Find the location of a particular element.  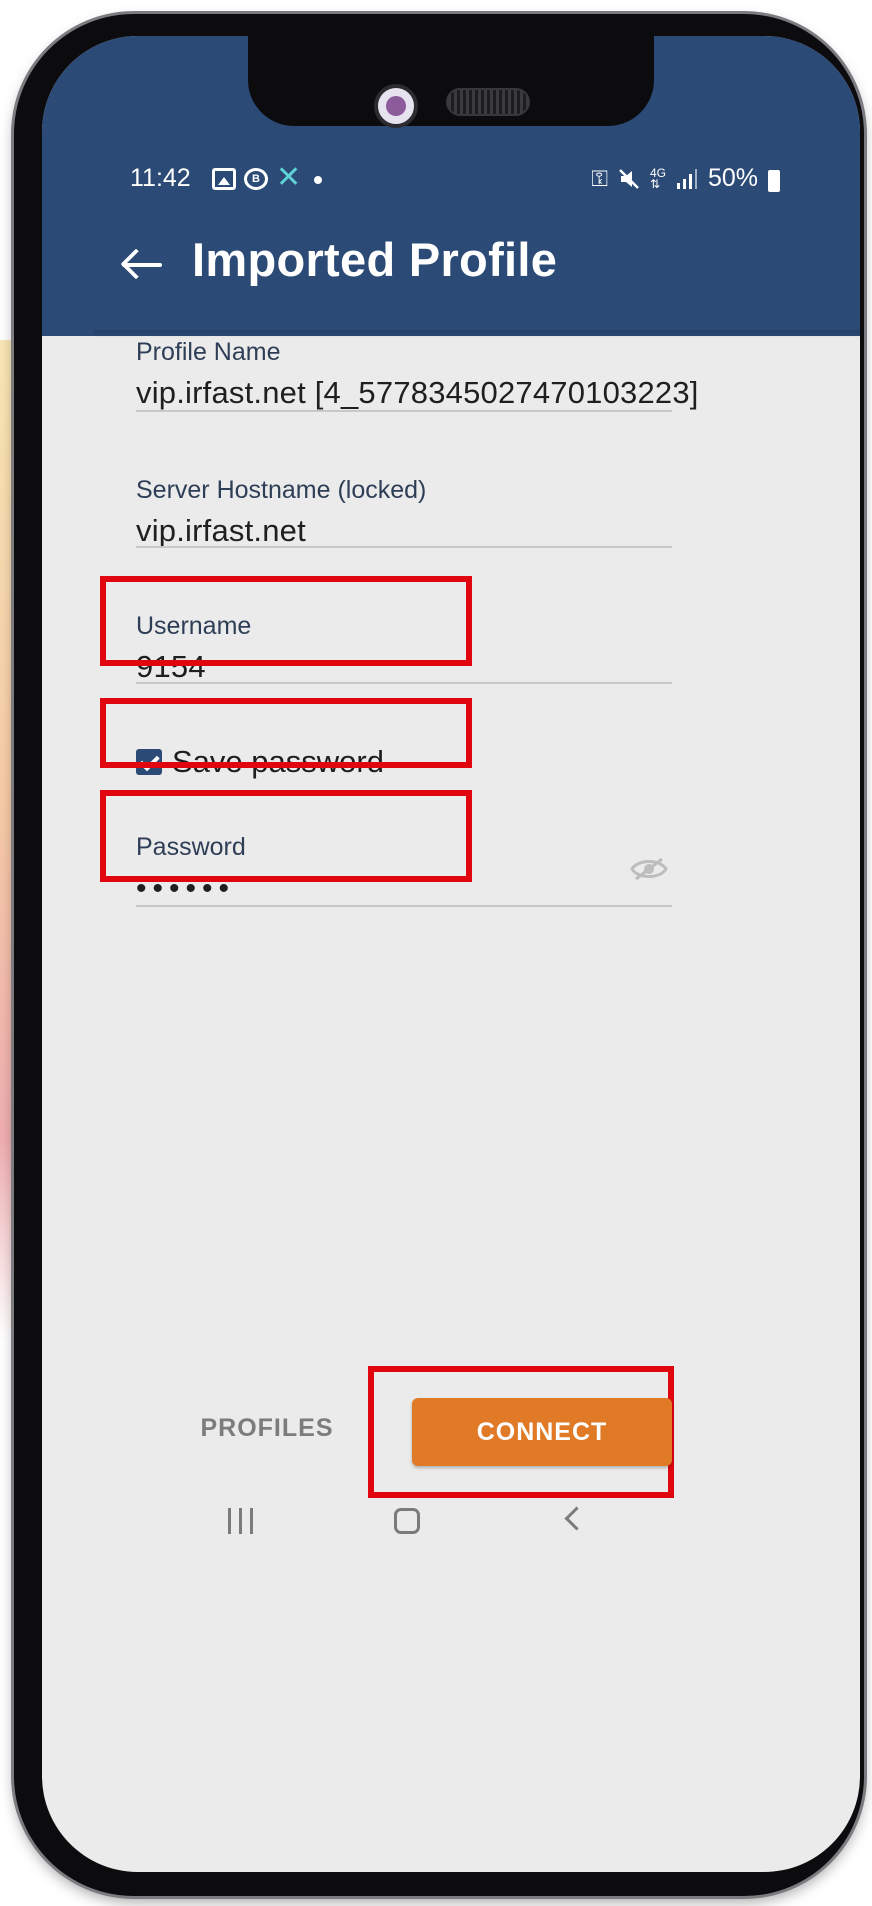

earpiece-speaker is located at coordinates (488, 102).